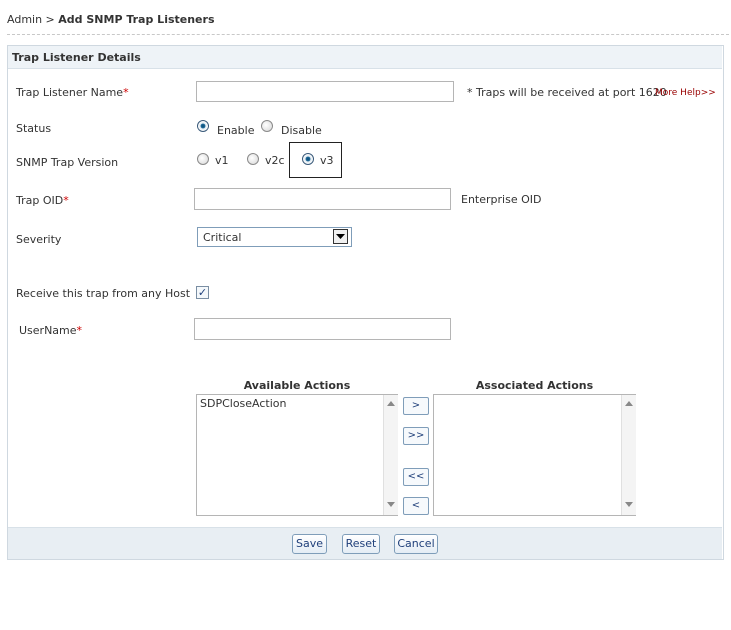 The image size is (731, 630). I want to click on trap-oid-input, so click(322, 199).